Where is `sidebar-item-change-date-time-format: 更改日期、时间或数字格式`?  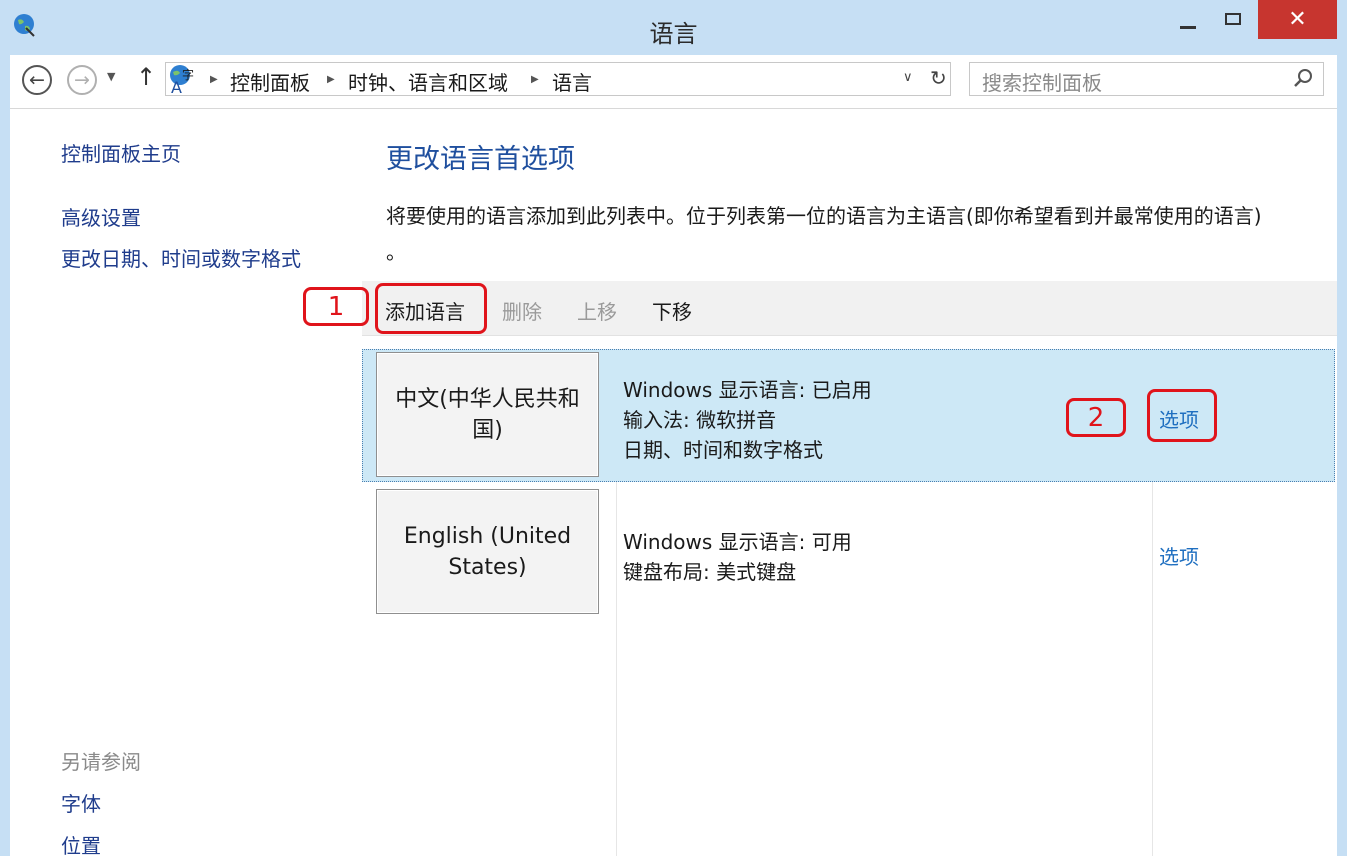 sidebar-item-change-date-time-format: 更改日期、时间或数字格式 is located at coordinates (181, 257).